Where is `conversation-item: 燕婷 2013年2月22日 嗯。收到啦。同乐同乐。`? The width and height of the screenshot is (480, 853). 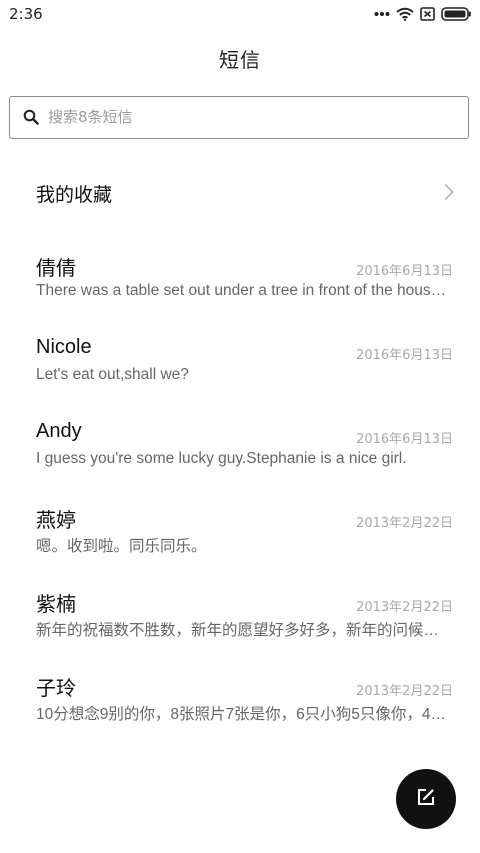 conversation-item: 燕婷 2013年2月22日 嗯。收到啦。同乐同乐。 is located at coordinates (240, 542).